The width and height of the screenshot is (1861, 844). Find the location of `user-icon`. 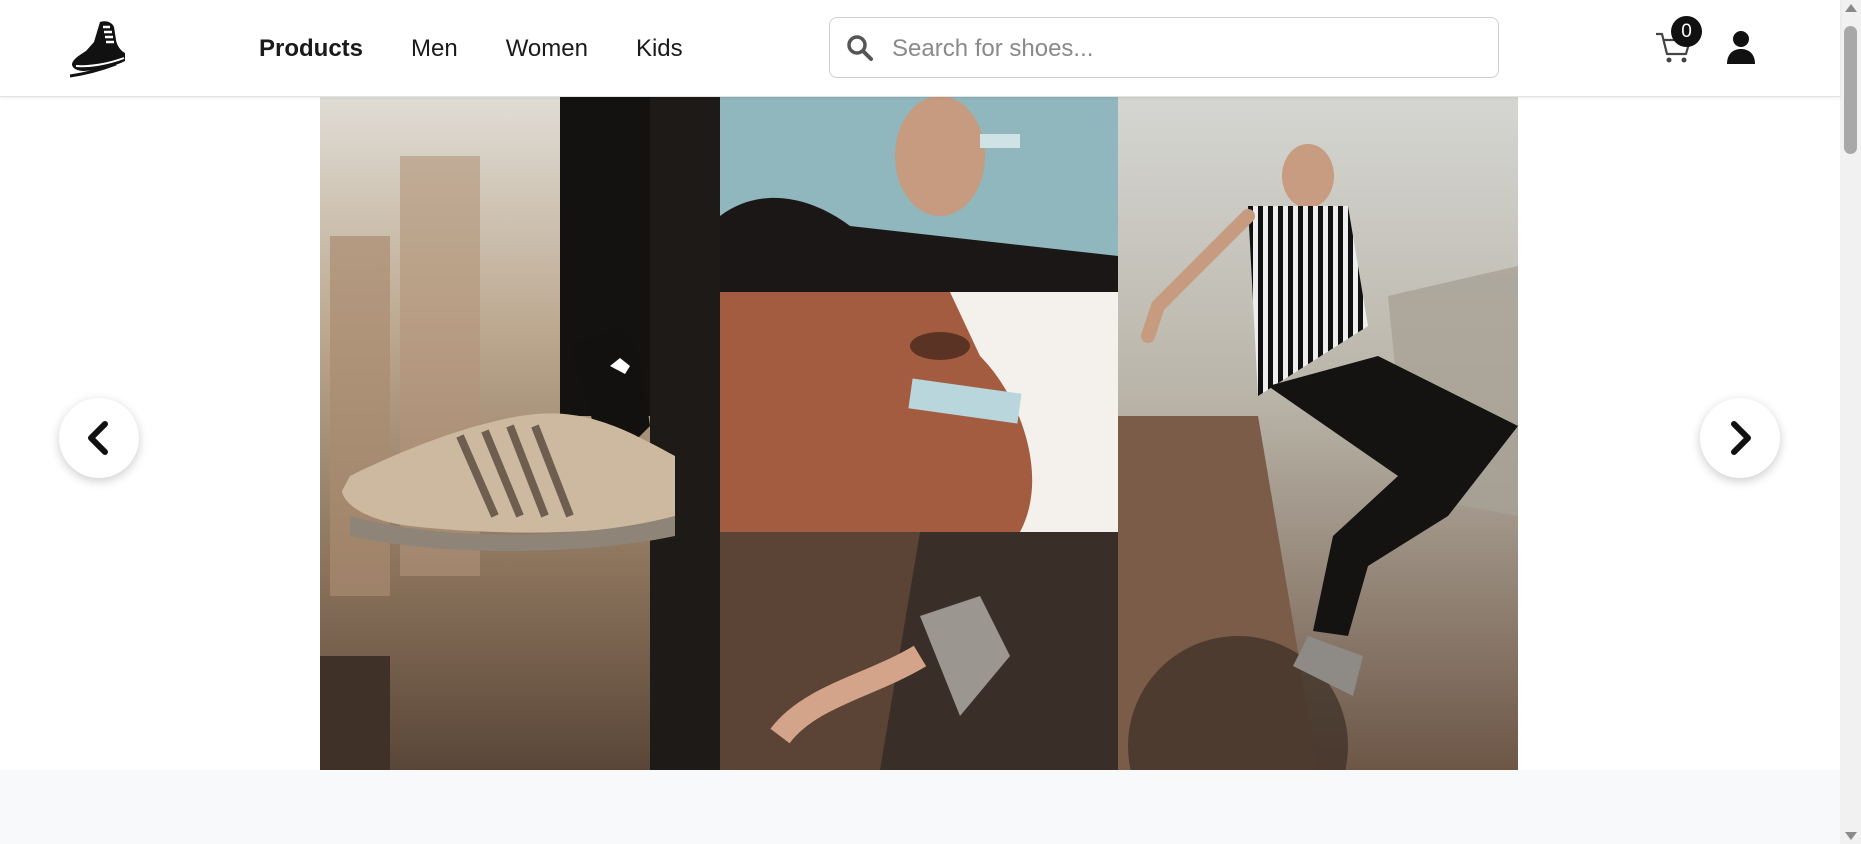

user-icon is located at coordinates (1741, 47).